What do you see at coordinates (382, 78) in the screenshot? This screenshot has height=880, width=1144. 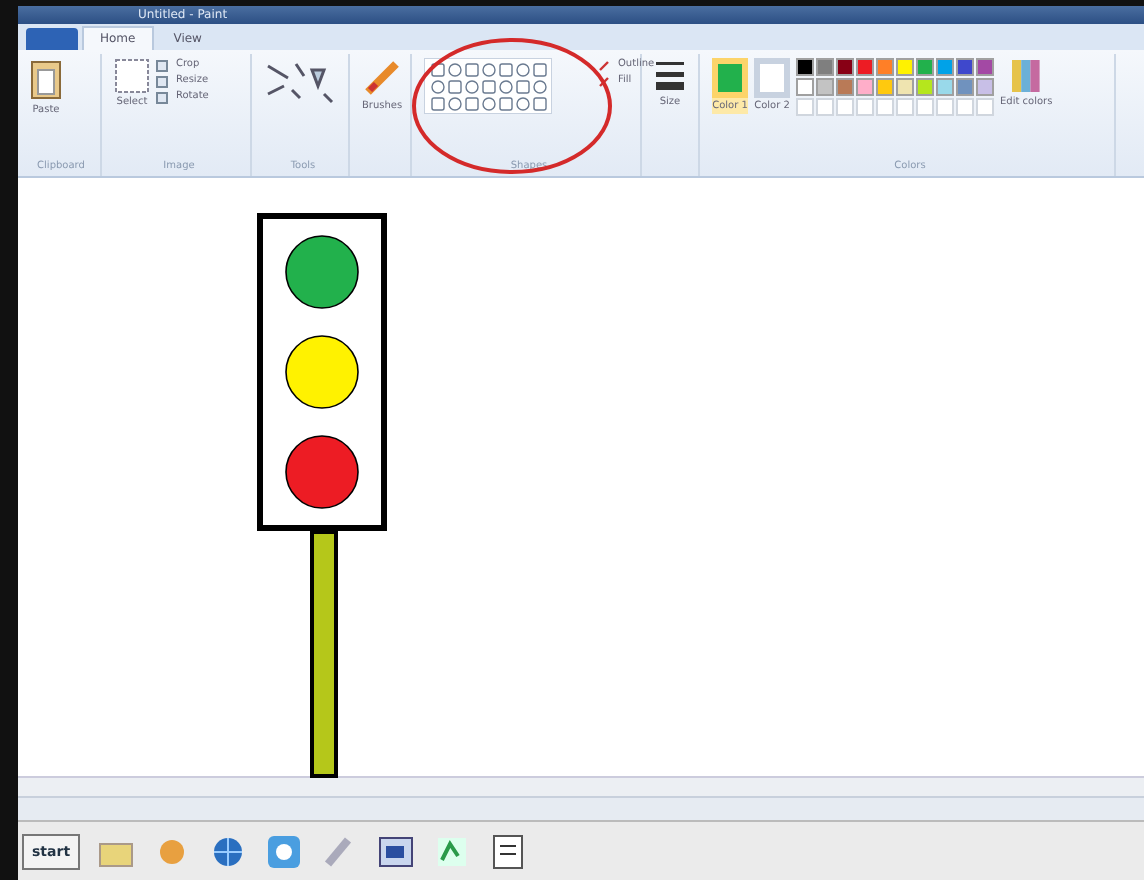 I see `brush-icon` at bounding box center [382, 78].